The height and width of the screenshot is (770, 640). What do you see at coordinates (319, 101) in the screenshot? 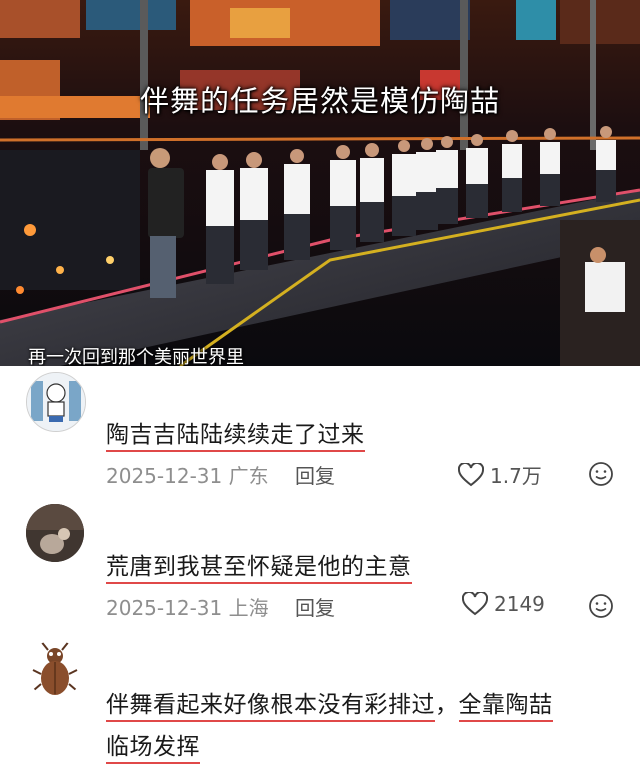
I see `video-title-caption: 伴舞的任务居然是模仿陶喆` at bounding box center [319, 101].